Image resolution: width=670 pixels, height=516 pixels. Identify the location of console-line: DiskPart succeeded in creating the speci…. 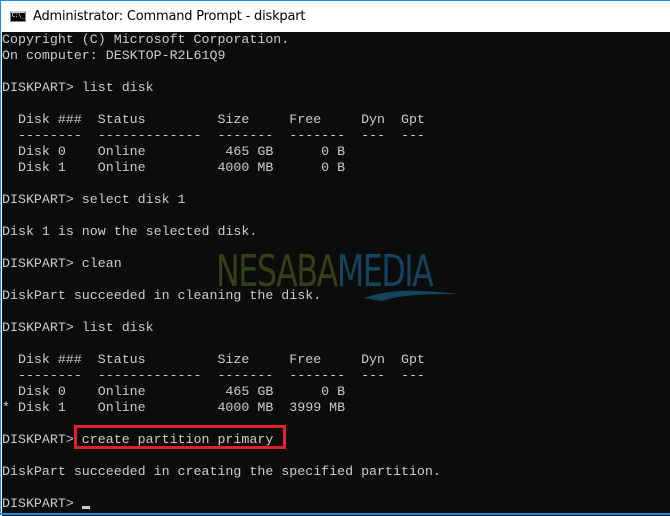
(221, 471).